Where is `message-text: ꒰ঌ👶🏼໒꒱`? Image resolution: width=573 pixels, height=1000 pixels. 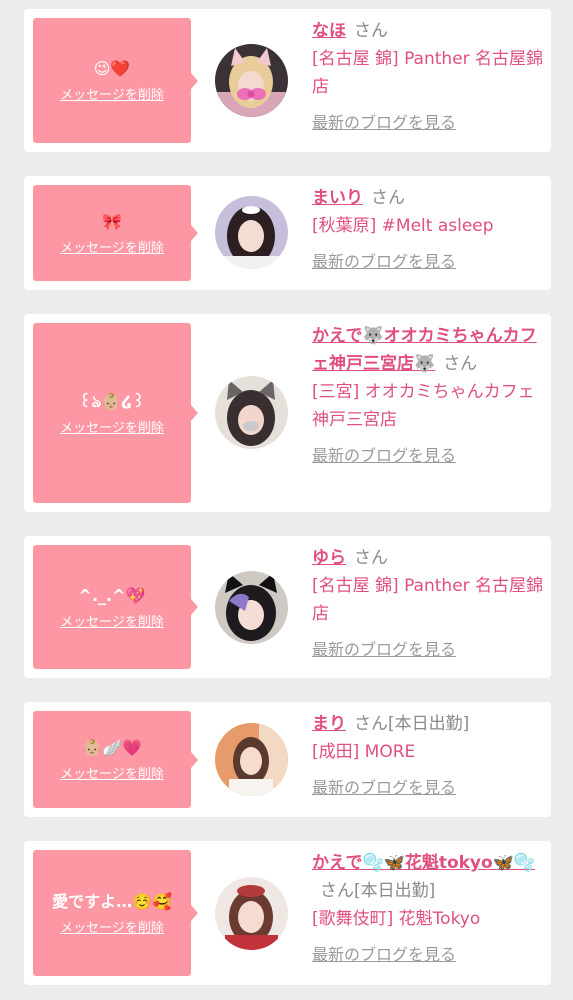 message-text: ꒰ঌ👶🏼໒꒱ is located at coordinates (112, 401).